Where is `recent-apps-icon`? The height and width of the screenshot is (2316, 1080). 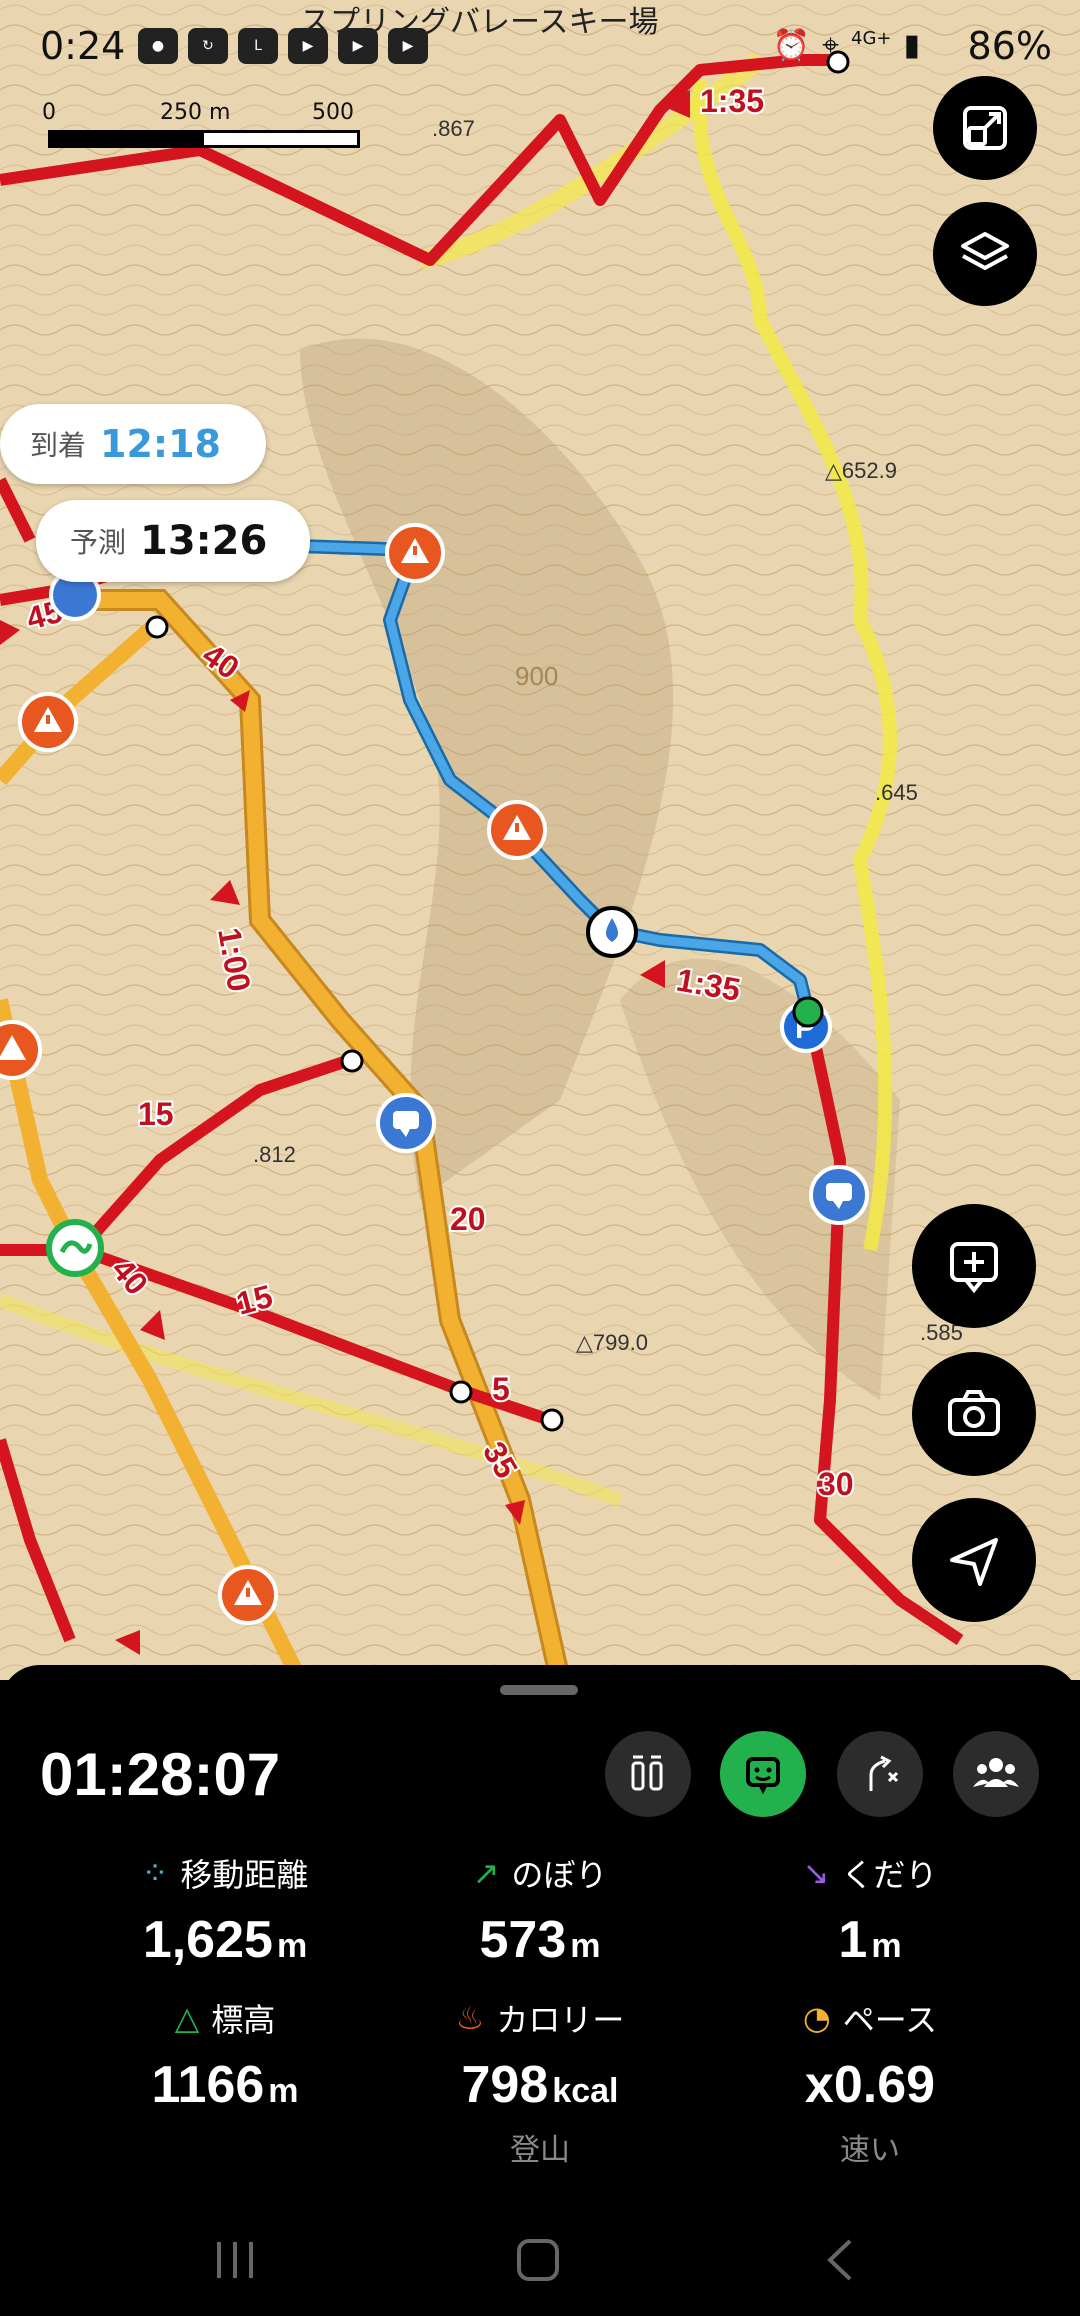 recent-apps-icon is located at coordinates (235, 2260).